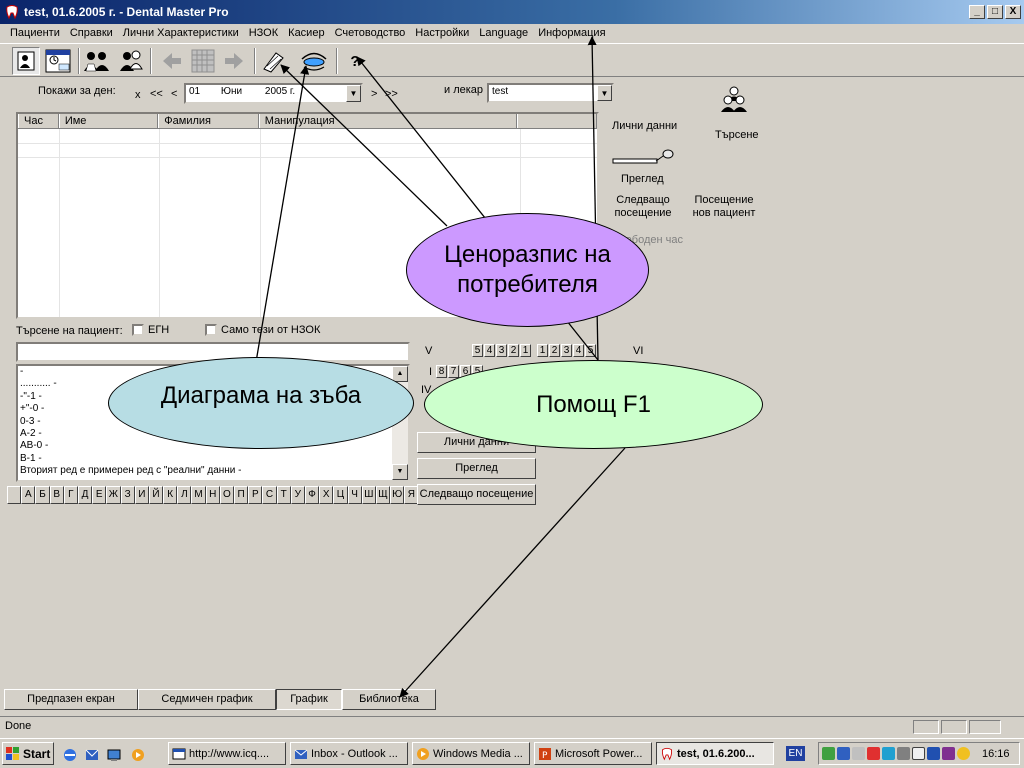 This screenshot has width=1024, height=768. What do you see at coordinates (58, 61) in the screenshot?
I see `schedule-button` at bounding box center [58, 61].